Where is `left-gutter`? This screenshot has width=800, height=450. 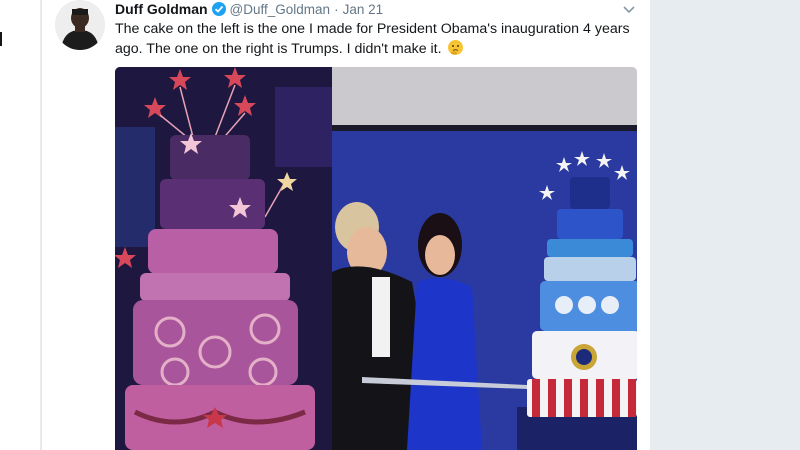
left-gutter is located at coordinates (20, 225).